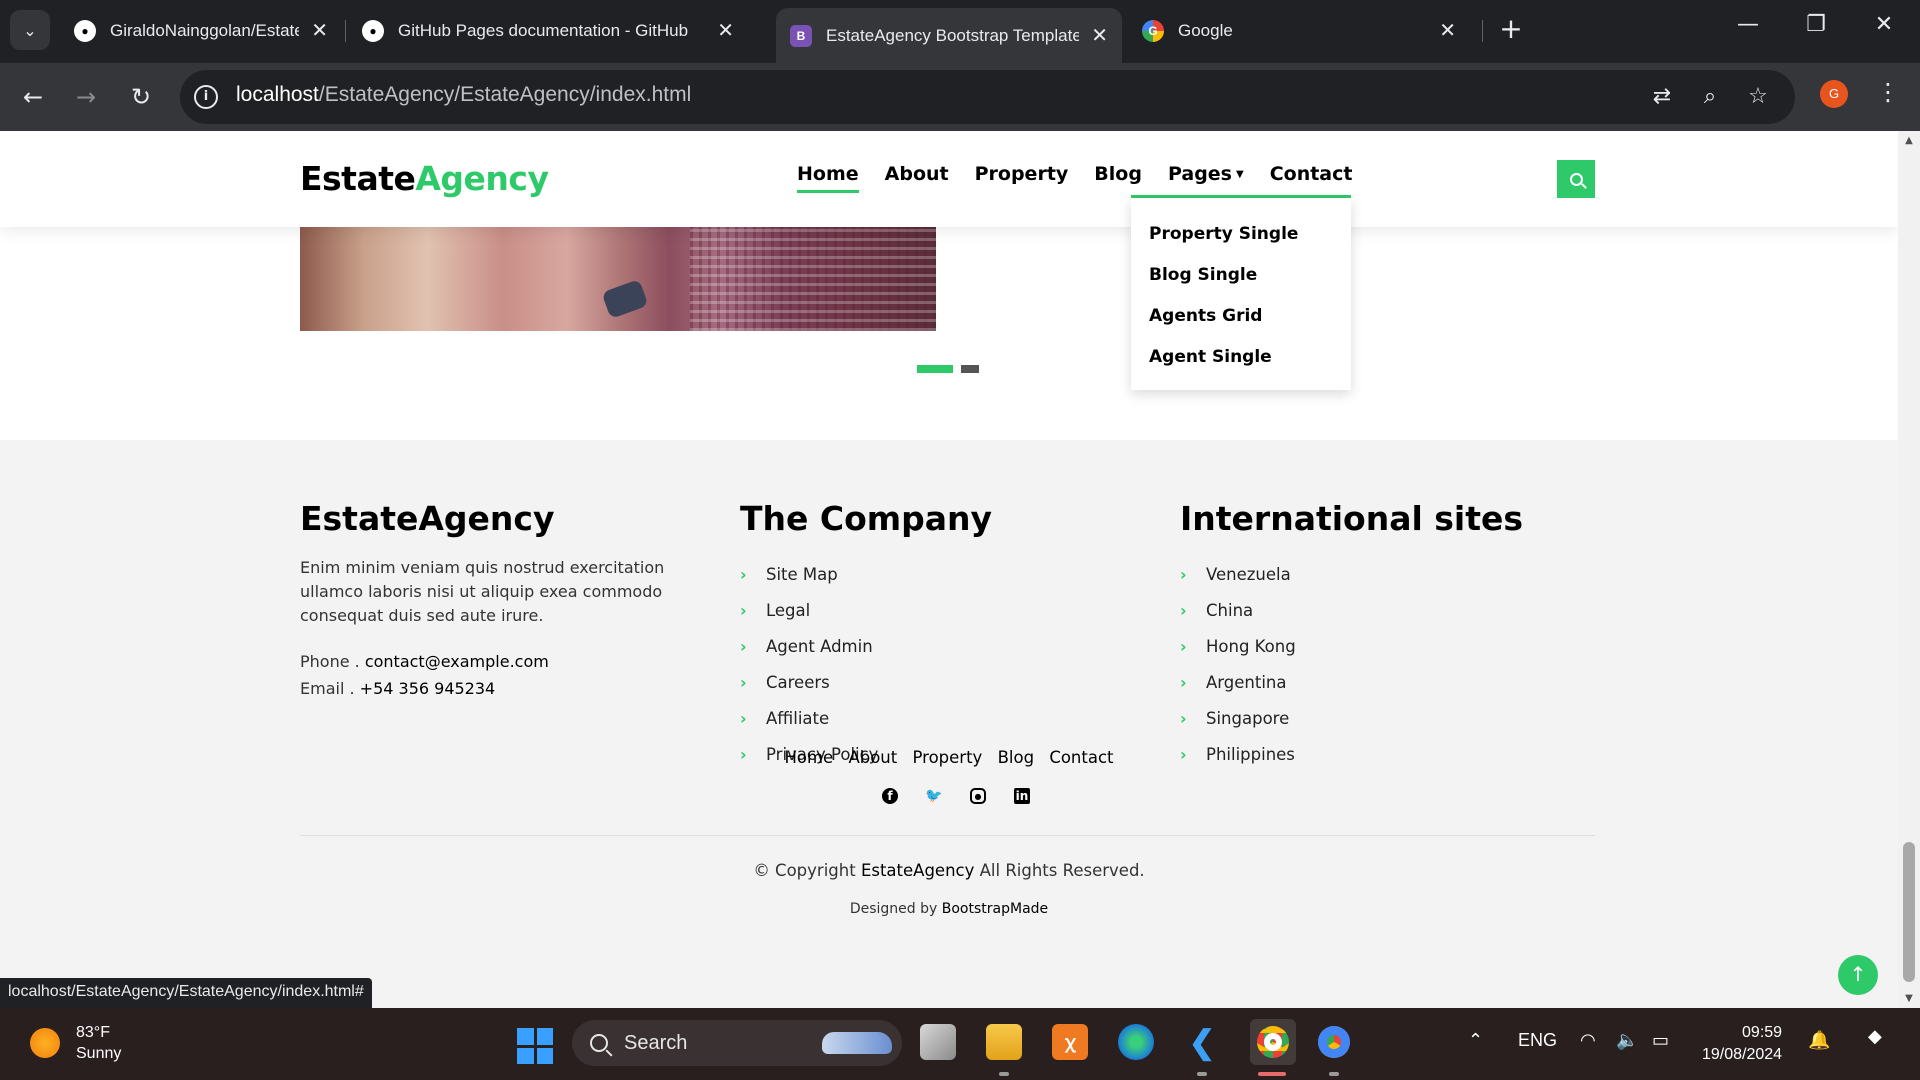 Image resolution: width=1920 pixels, height=1080 pixels. What do you see at coordinates (798, 718) in the screenshot?
I see `link-label: Affiliate` at bounding box center [798, 718].